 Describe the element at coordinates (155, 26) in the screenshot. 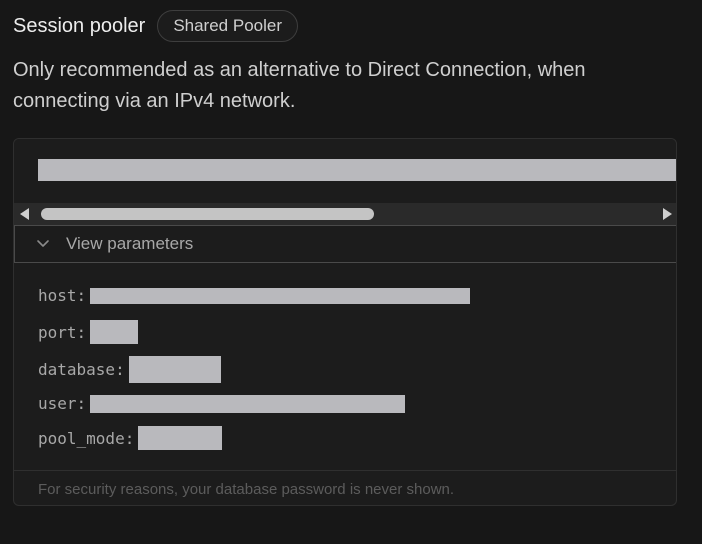

I see `section-header: Session pooler Shared Pooler` at that location.